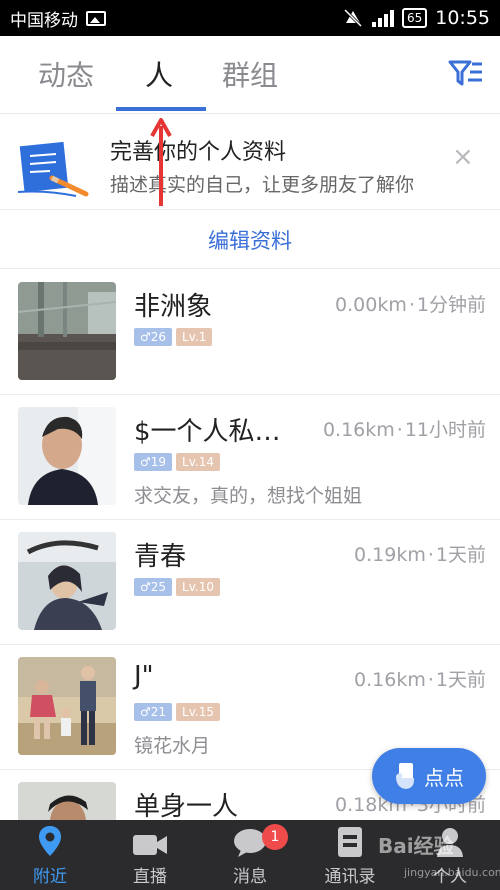 The height and width of the screenshot is (890, 500). I want to click on person-bio: 求交友，真的，想找个姐姐, so click(248, 496).